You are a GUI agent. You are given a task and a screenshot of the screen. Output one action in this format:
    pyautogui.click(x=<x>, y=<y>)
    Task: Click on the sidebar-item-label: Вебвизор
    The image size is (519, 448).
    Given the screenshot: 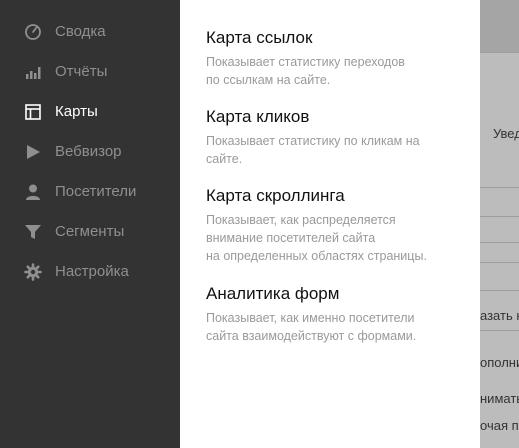 What is the action you would take?
    pyautogui.click(x=88, y=151)
    